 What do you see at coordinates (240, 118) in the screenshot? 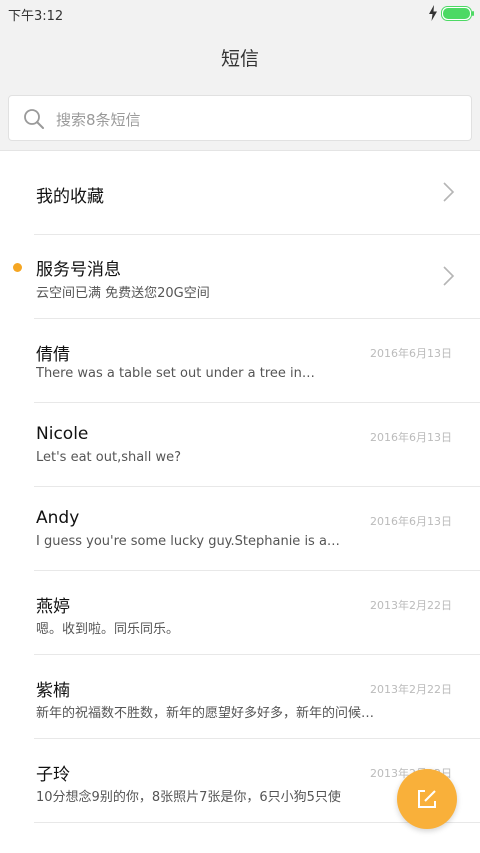
I see `search-input: 搜索8条短信` at bounding box center [240, 118].